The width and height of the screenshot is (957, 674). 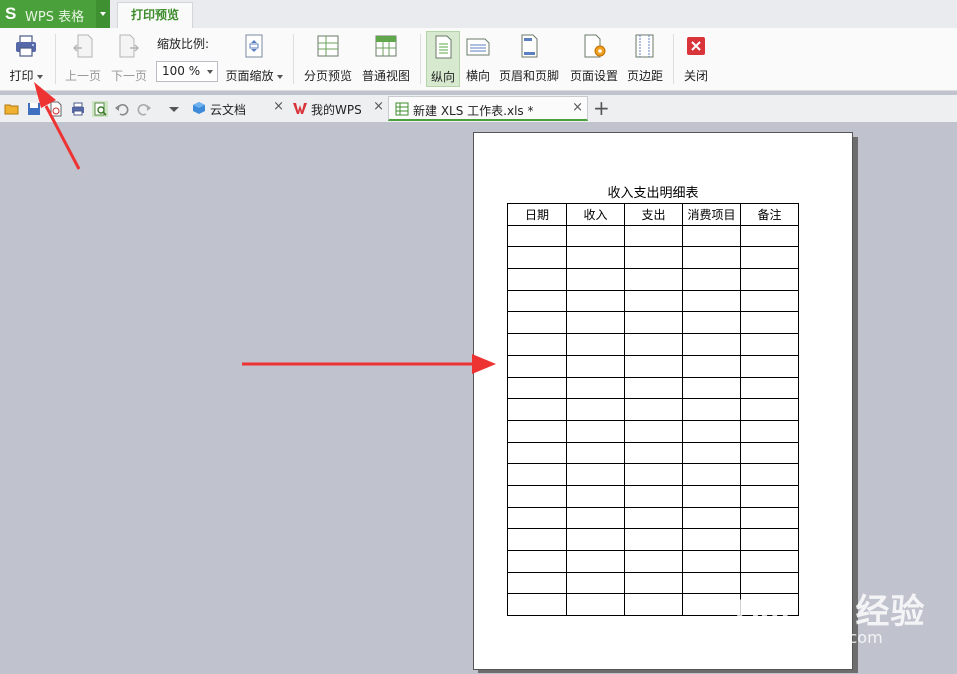 I want to click on landscape-page-icon, so click(x=478, y=47).